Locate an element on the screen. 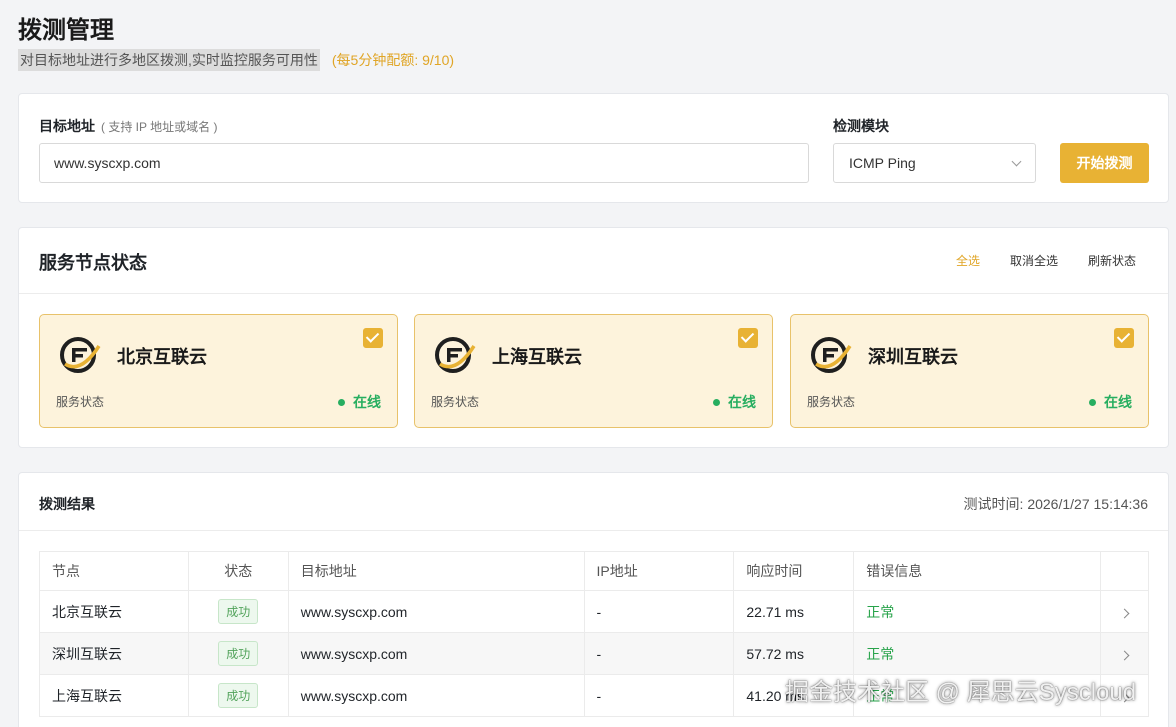  cell-node: 深圳互联云 is located at coordinates (114, 653).